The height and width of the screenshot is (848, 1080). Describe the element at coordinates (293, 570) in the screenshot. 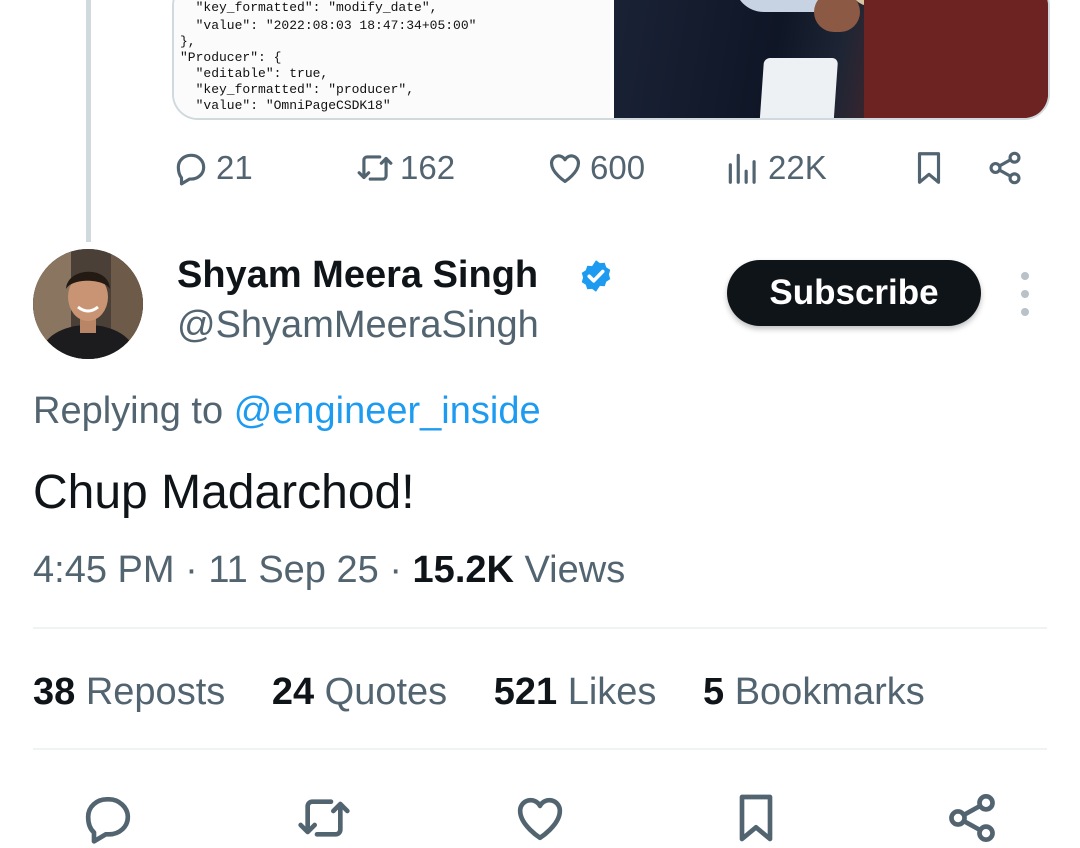

I see `tweet-date: 11 Sep 25` at that location.